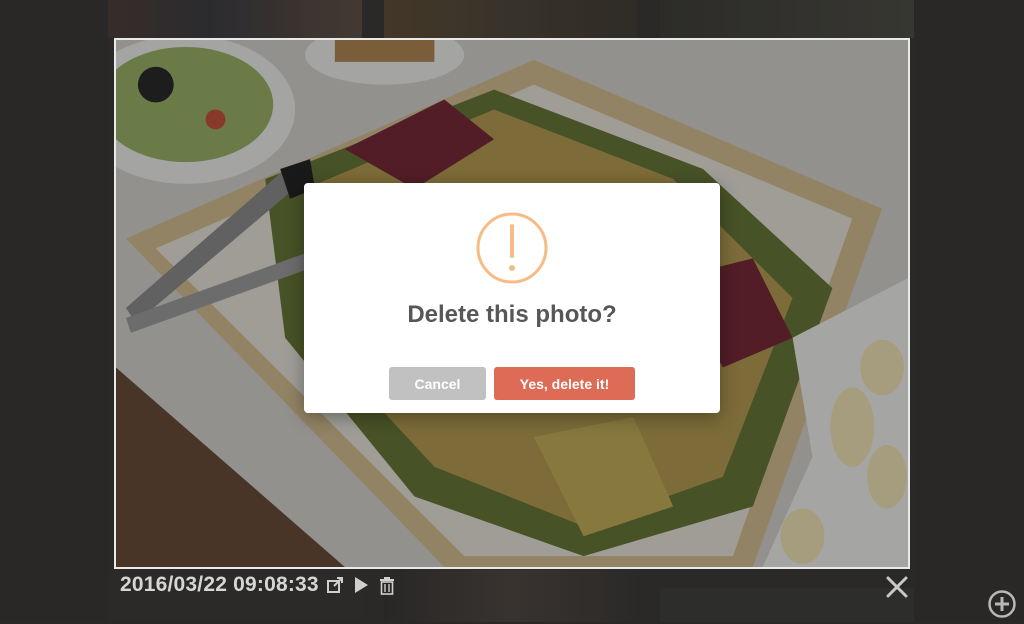 The image size is (1024, 624). I want to click on photo-info-bar: 2016/03/22 09:08:33, so click(258, 585).